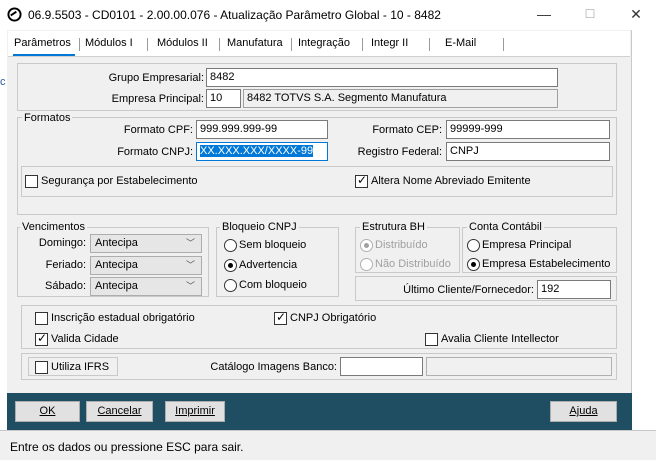 This screenshot has height=460, width=656. I want to click on registro-input: CNPJ, so click(528, 151).